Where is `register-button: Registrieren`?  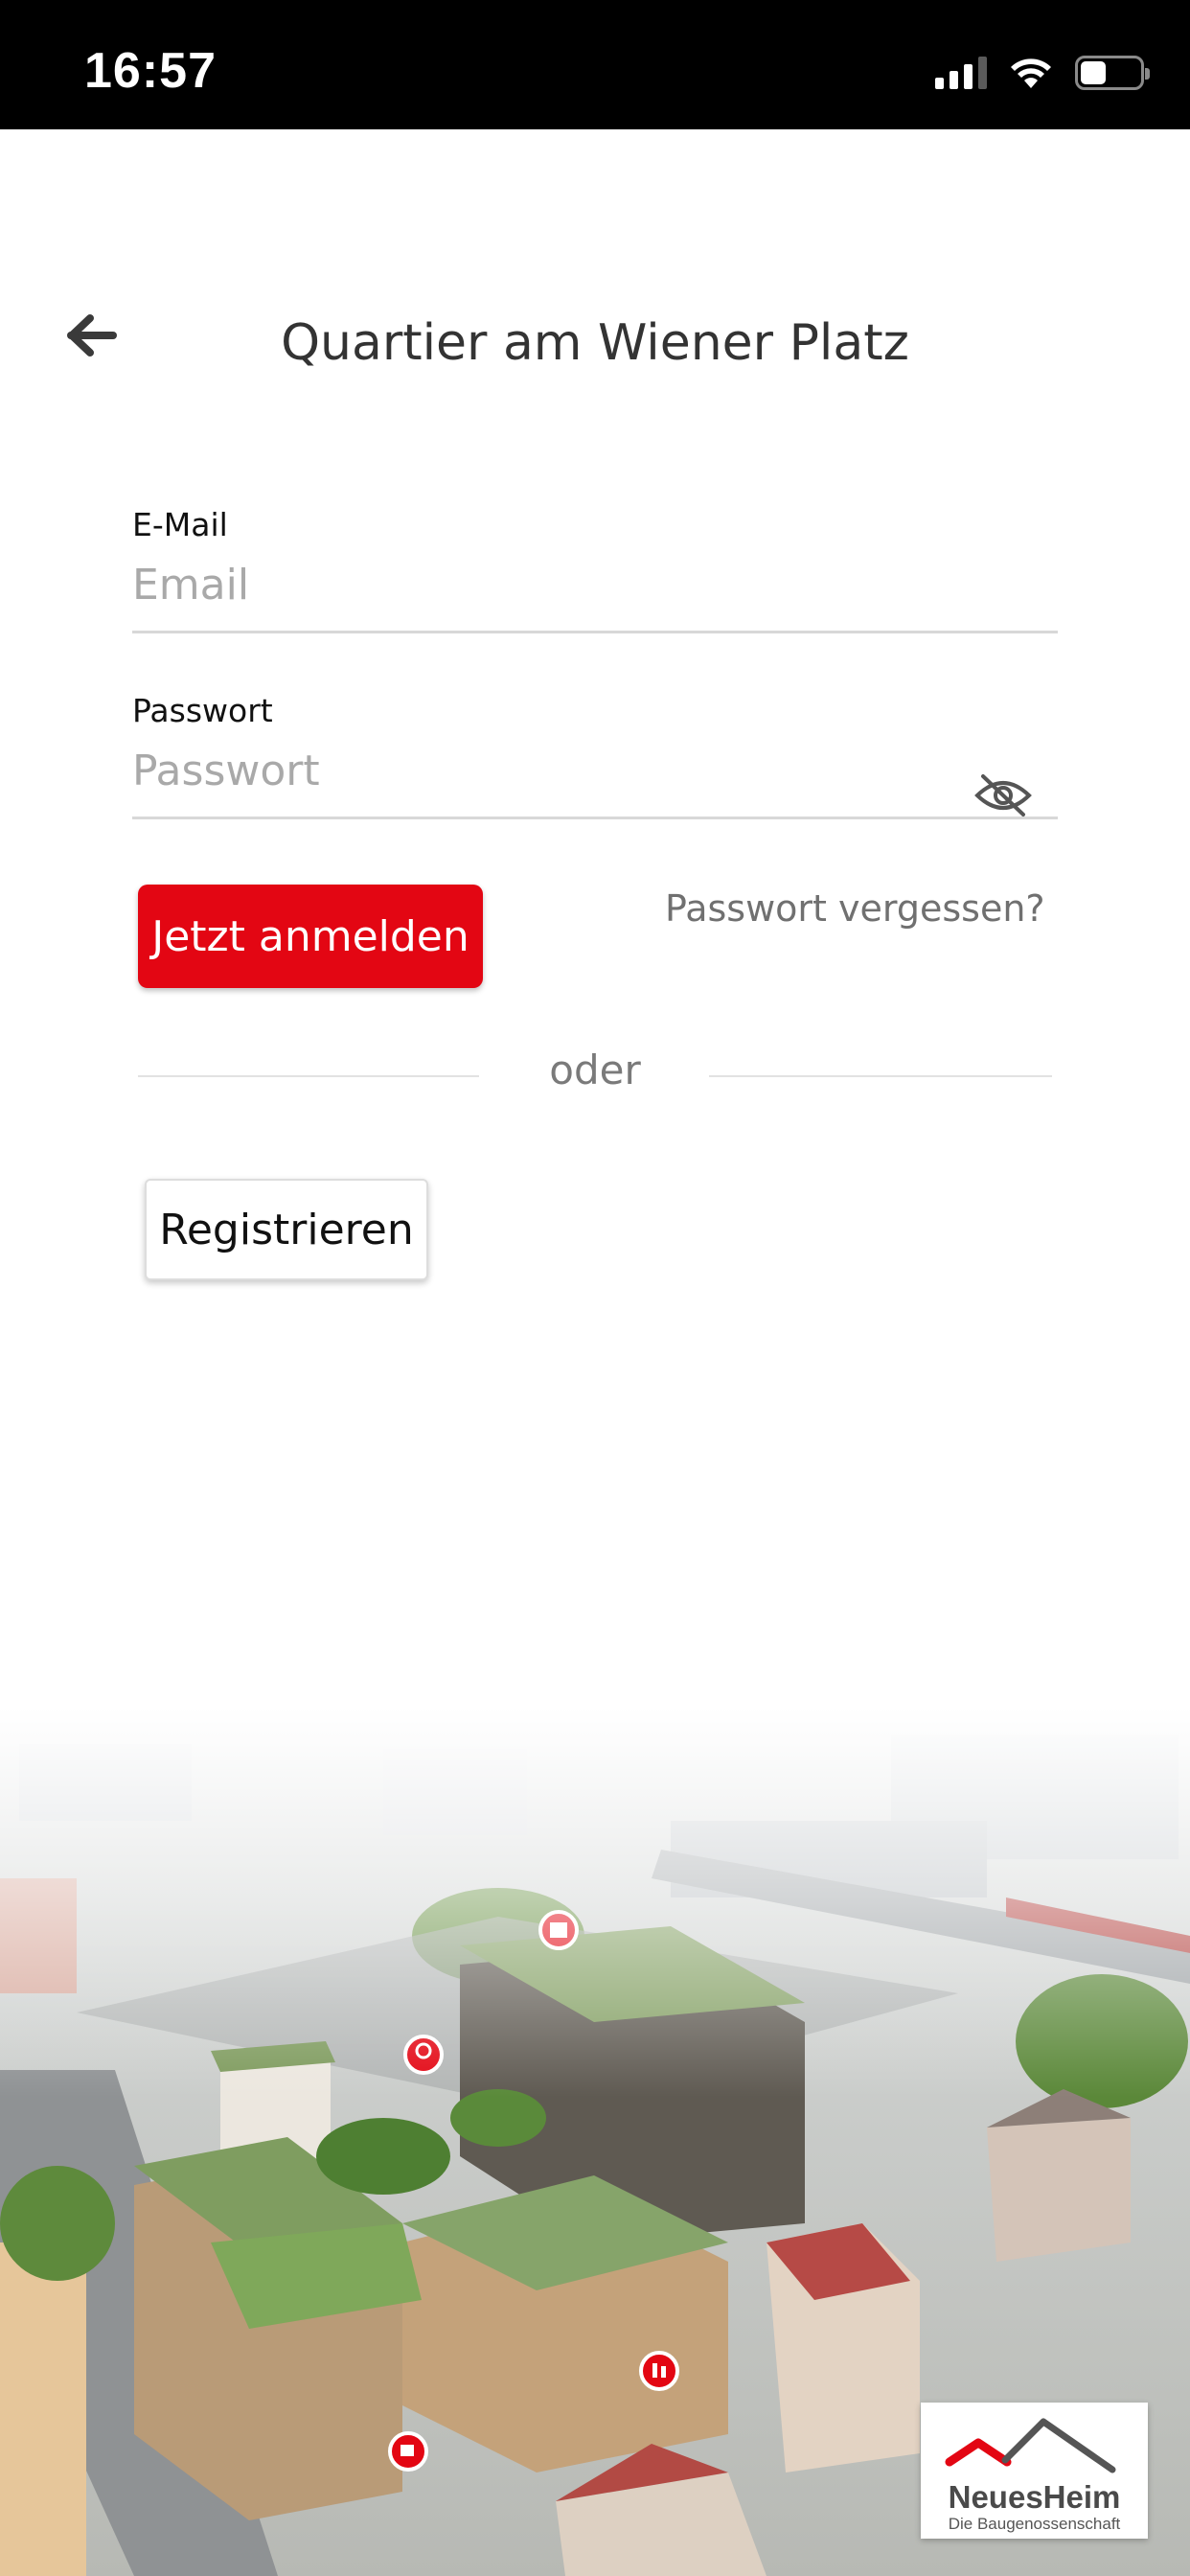
register-button: Registrieren is located at coordinates (287, 1229).